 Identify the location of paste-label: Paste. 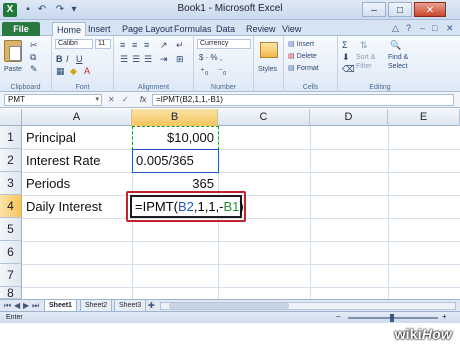
(13, 70).